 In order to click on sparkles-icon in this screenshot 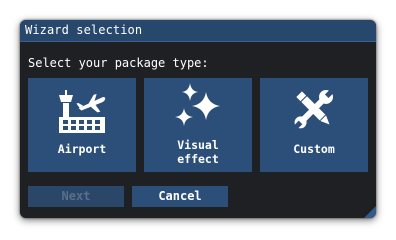, I will do `click(197, 104)`.